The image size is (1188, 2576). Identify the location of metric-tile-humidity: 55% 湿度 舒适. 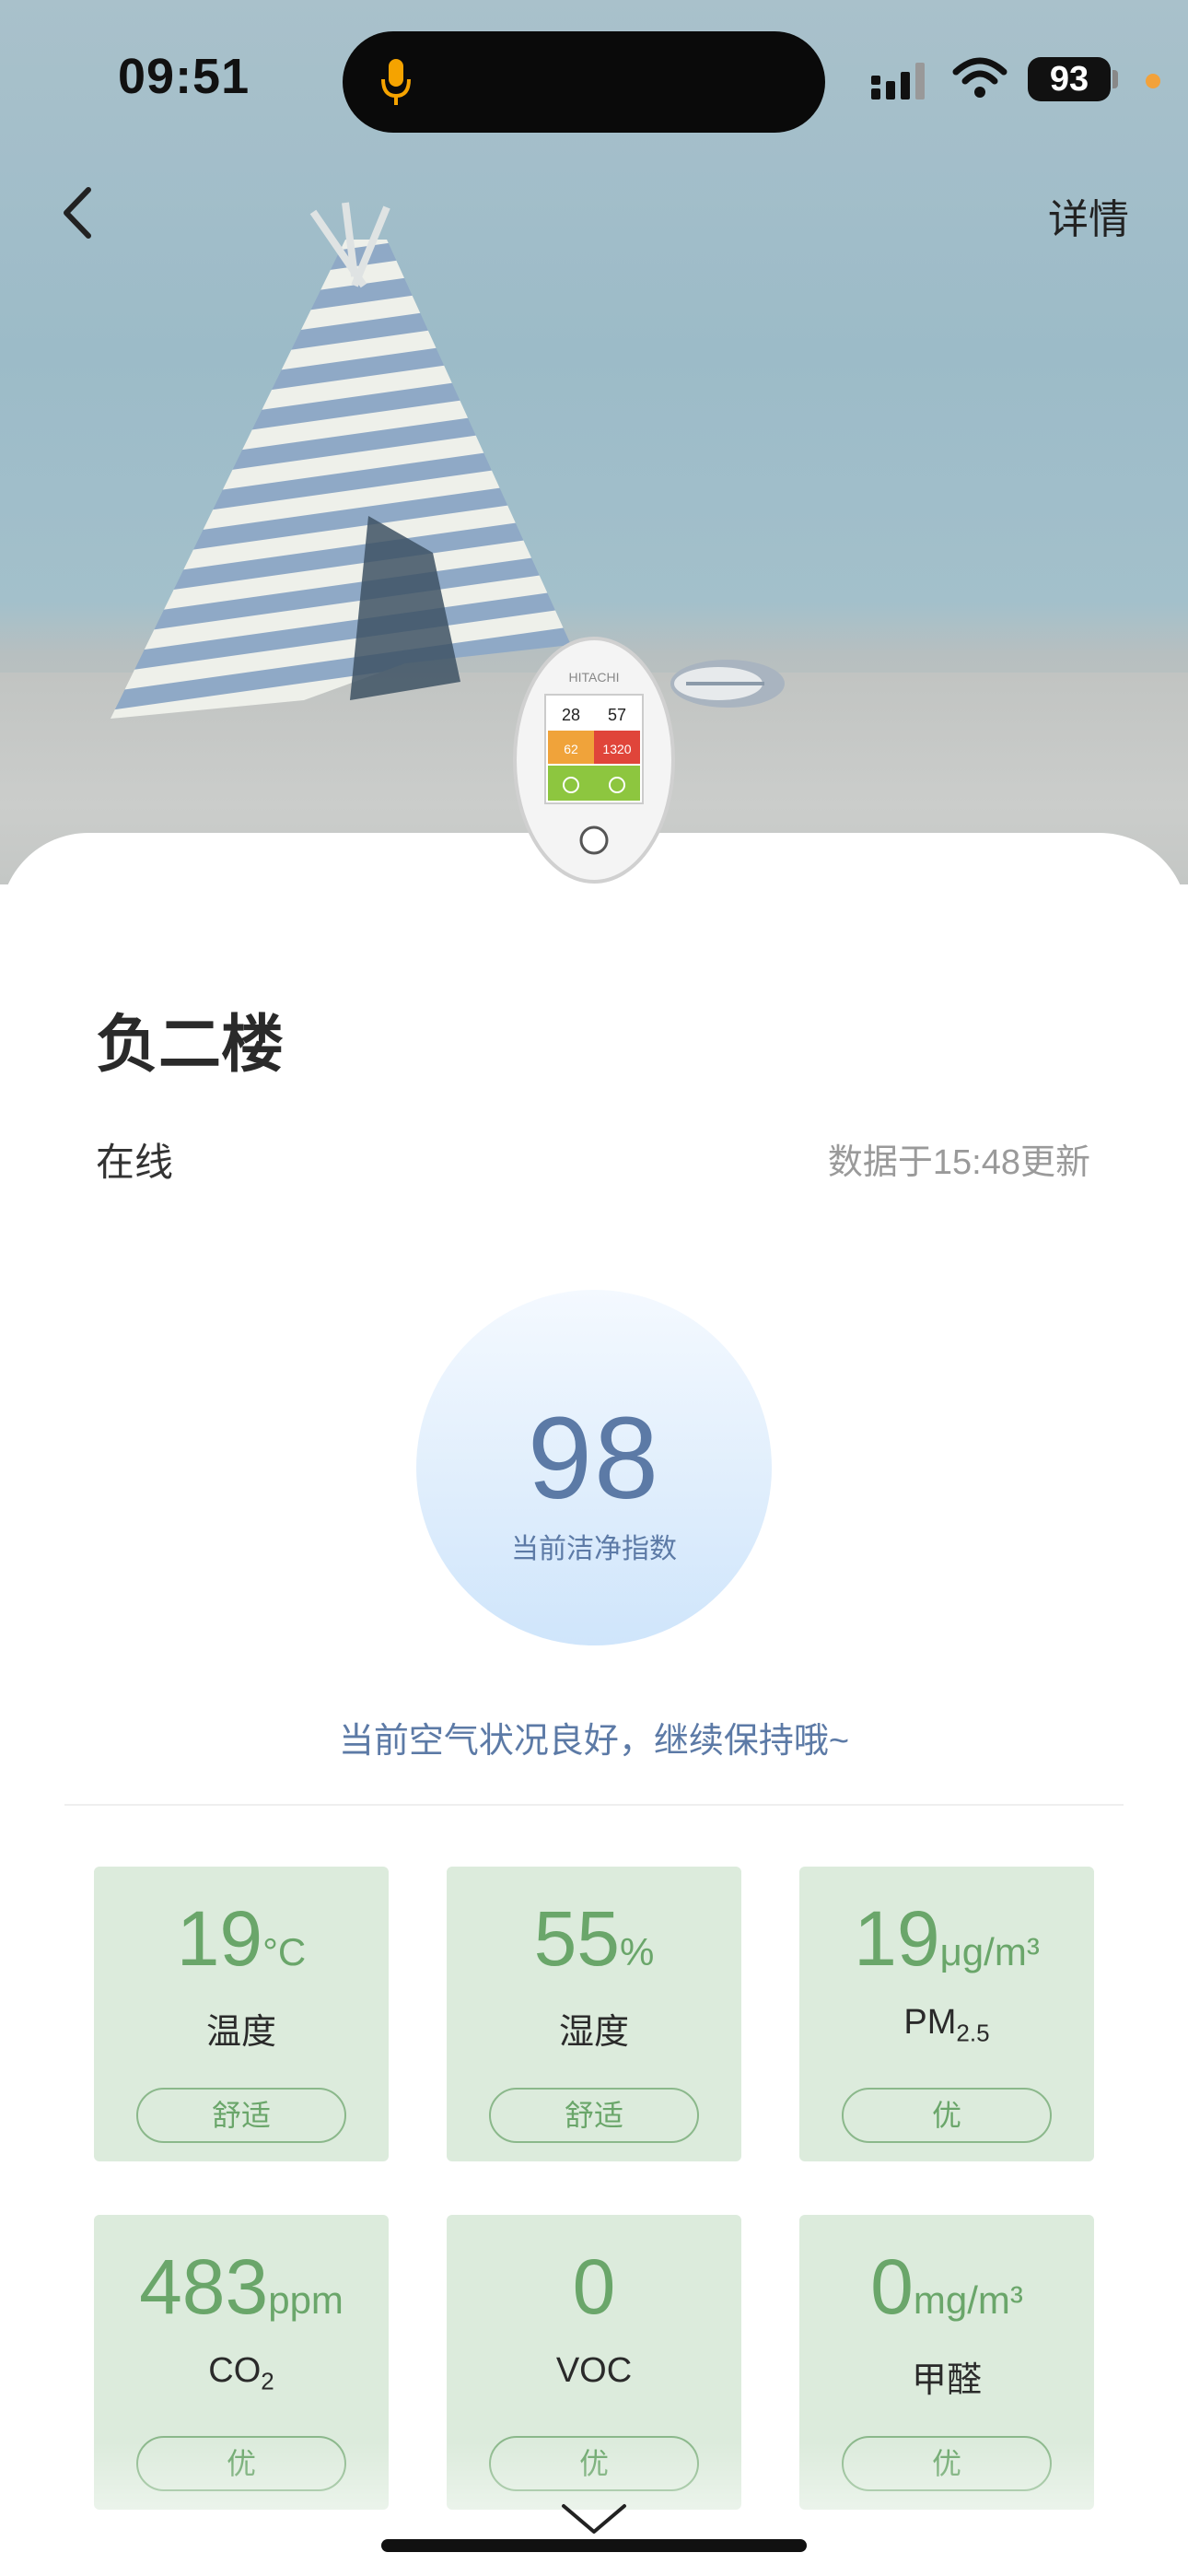
(594, 2014).